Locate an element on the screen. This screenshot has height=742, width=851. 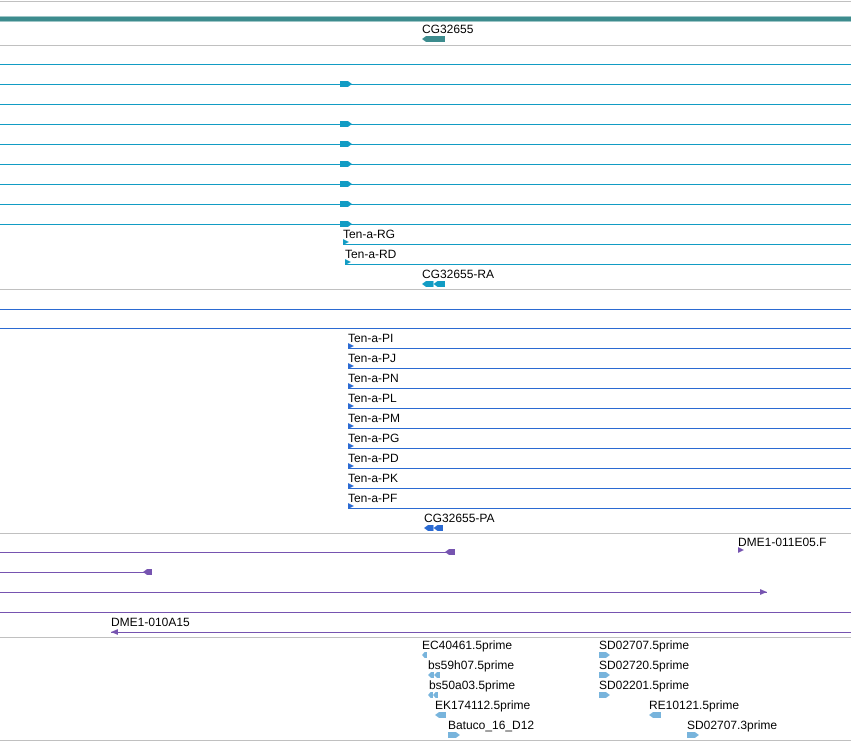
feature-label: SD02201.5prime is located at coordinates (644, 685).